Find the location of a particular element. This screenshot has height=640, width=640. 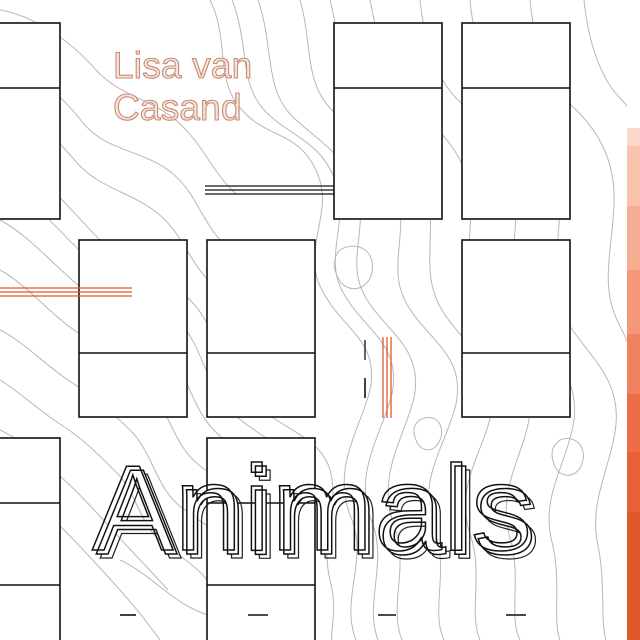

book-title: Animals is located at coordinates (312, 508).